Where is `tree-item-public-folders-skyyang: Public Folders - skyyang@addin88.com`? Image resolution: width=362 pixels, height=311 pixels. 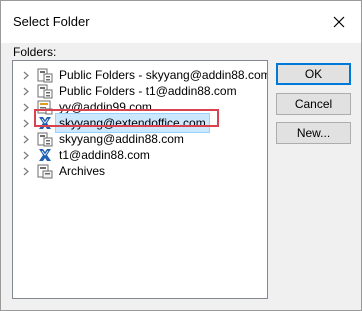 tree-item-public-folders-skyyang: Public Folders - skyyang@addin88.com is located at coordinates (140, 75).